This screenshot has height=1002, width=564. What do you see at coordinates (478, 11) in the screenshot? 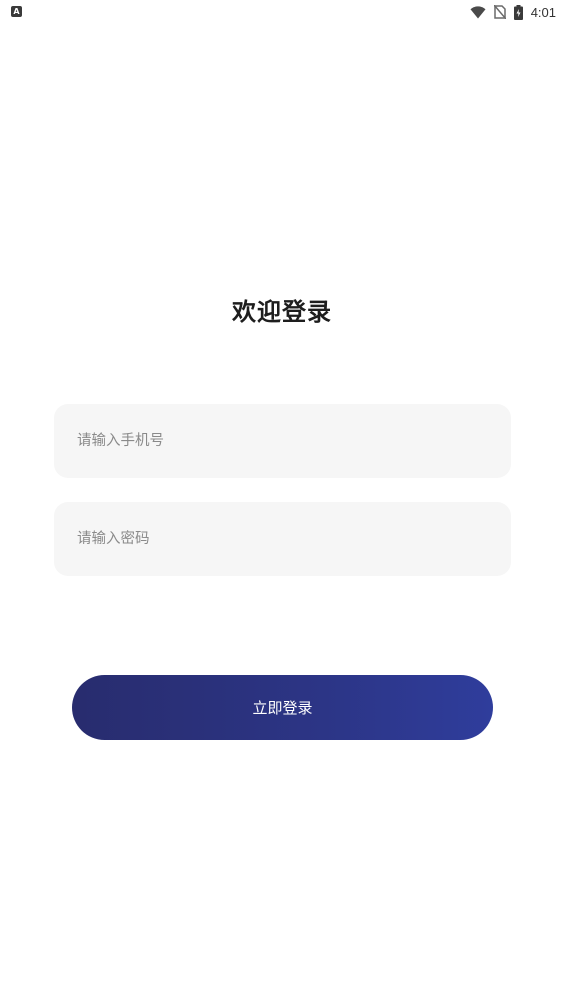
I see `wifi-icon` at bounding box center [478, 11].